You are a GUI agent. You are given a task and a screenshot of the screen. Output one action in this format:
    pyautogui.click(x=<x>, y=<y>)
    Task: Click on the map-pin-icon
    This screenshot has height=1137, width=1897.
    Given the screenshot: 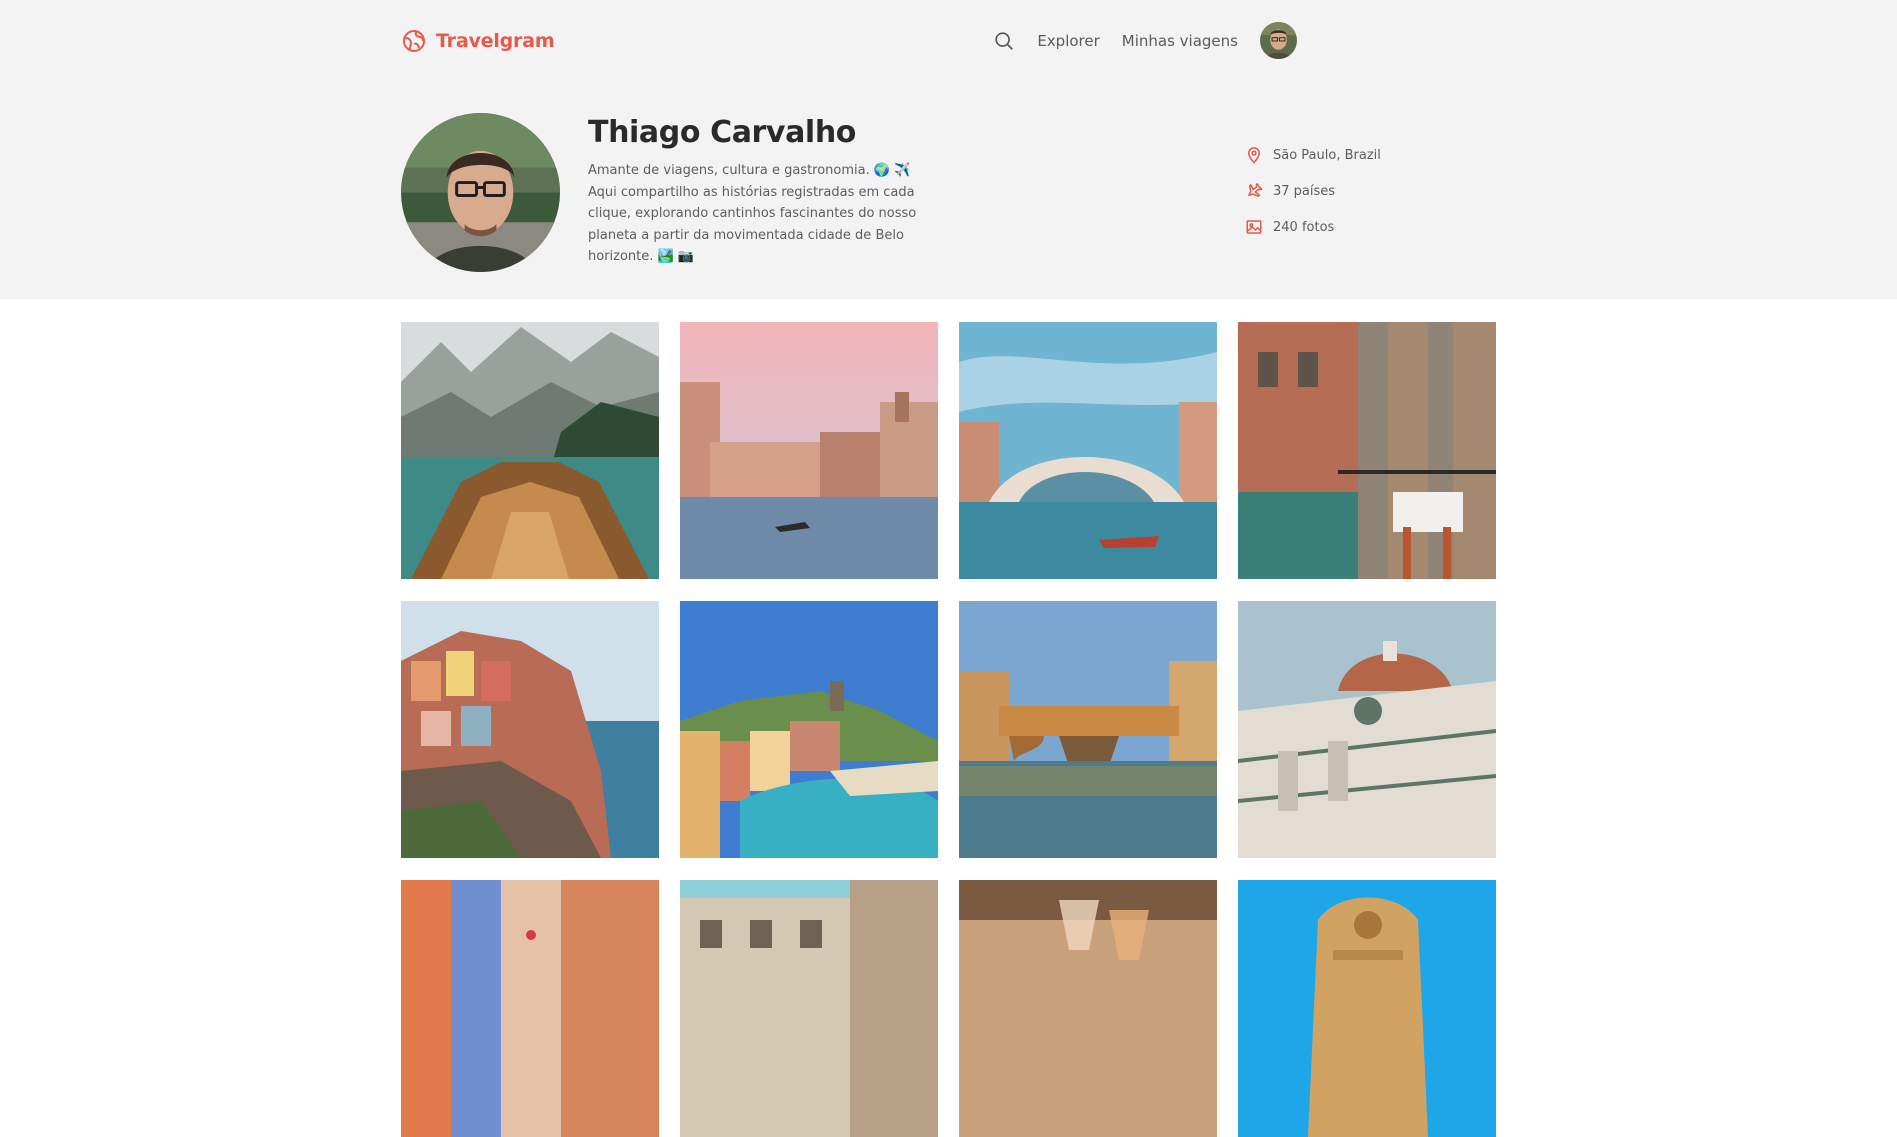 What is the action you would take?
    pyautogui.click(x=1254, y=155)
    